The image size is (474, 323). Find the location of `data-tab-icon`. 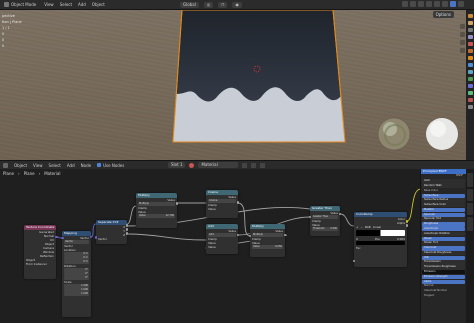

data-tab-icon is located at coordinates (470, 93).